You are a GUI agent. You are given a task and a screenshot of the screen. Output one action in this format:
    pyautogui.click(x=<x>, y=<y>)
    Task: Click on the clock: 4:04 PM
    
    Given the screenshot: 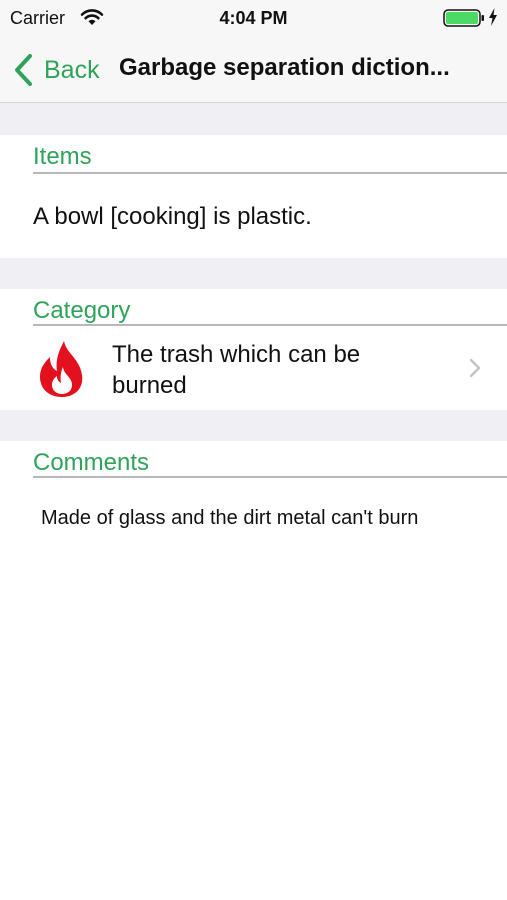 What is the action you would take?
    pyautogui.click(x=253, y=18)
    